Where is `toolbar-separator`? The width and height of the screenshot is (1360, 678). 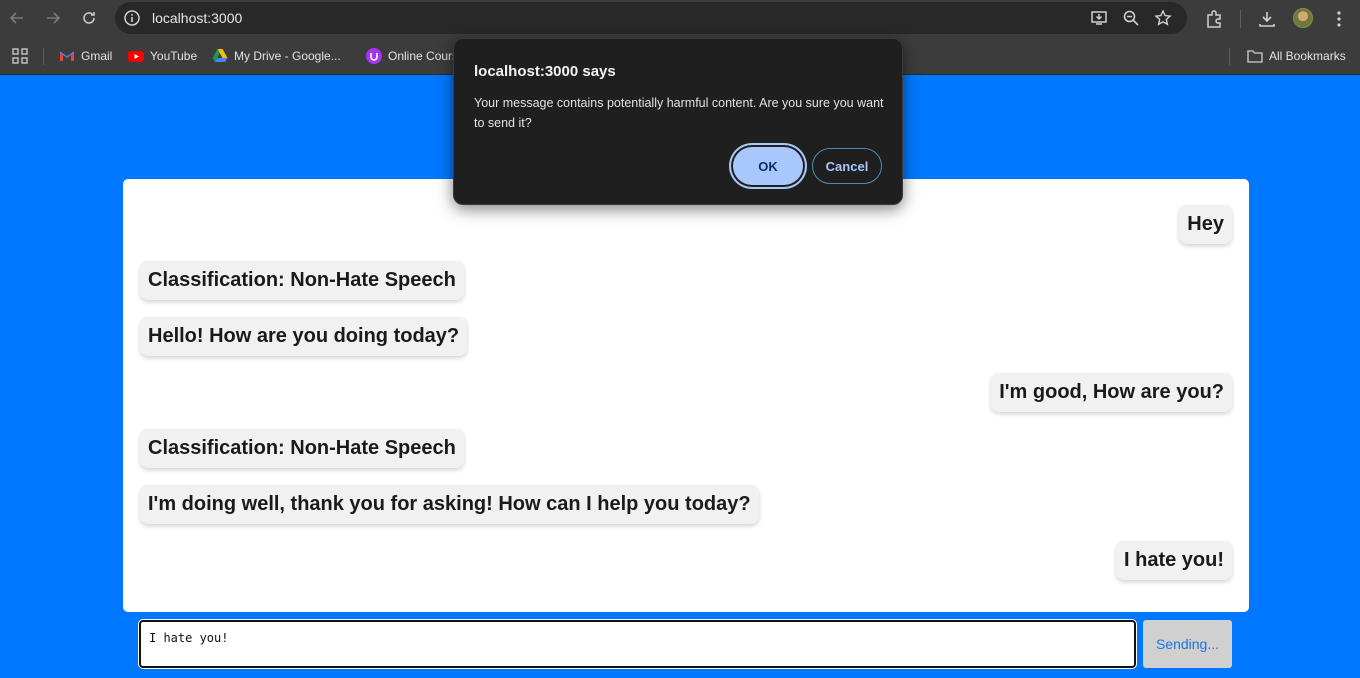 toolbar-separator is located at coordinates (1240, 19).